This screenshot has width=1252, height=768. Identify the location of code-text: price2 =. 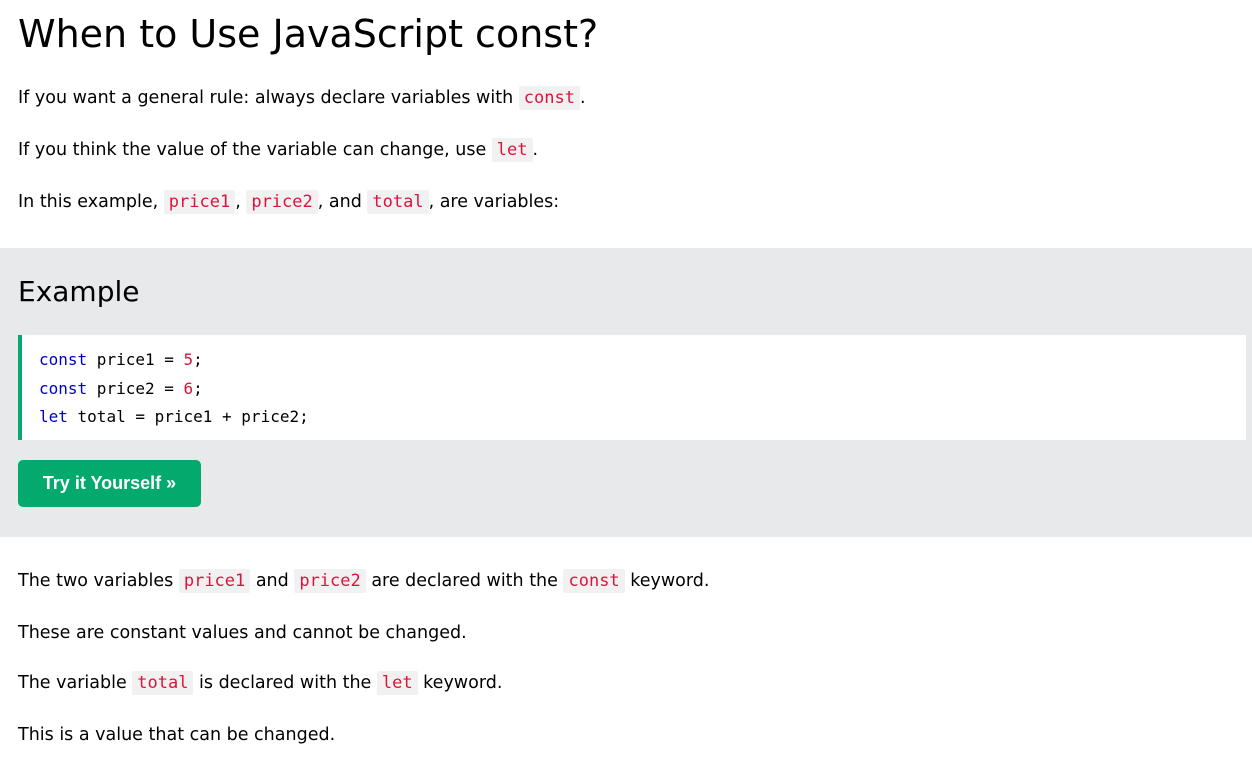
(135, 388).